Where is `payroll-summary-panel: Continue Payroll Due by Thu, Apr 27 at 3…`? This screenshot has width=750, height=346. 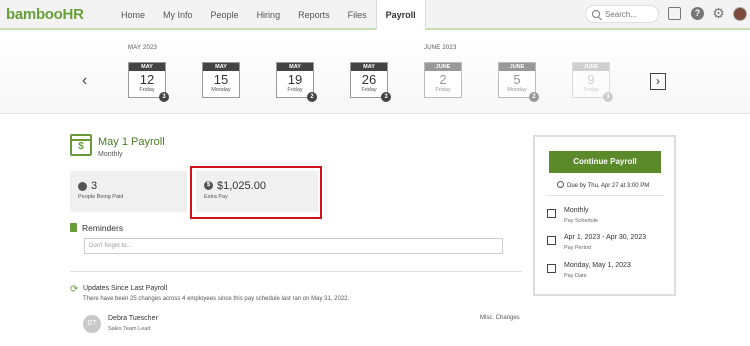
payroll-summary-panel: Continue Payroll Due by Thu, Apr 27 at 3… is located at coordinates (604, 215).